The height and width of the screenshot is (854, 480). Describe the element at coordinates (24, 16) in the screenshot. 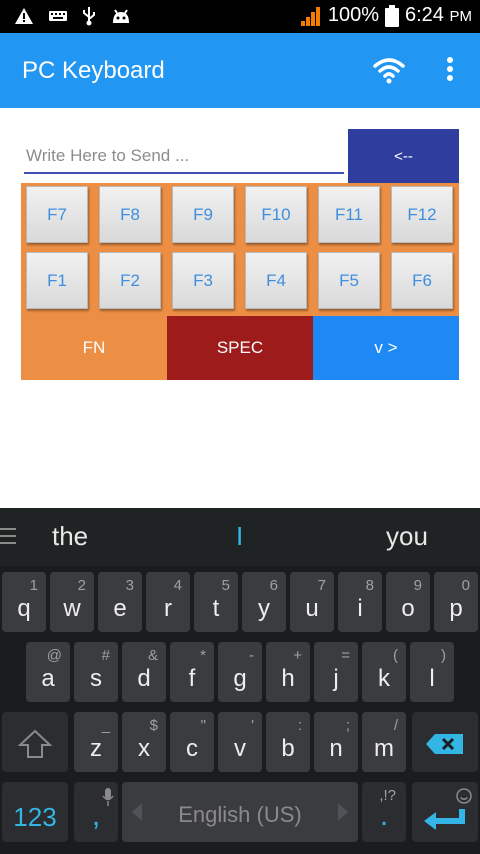

I see `warning-icon` at that location.